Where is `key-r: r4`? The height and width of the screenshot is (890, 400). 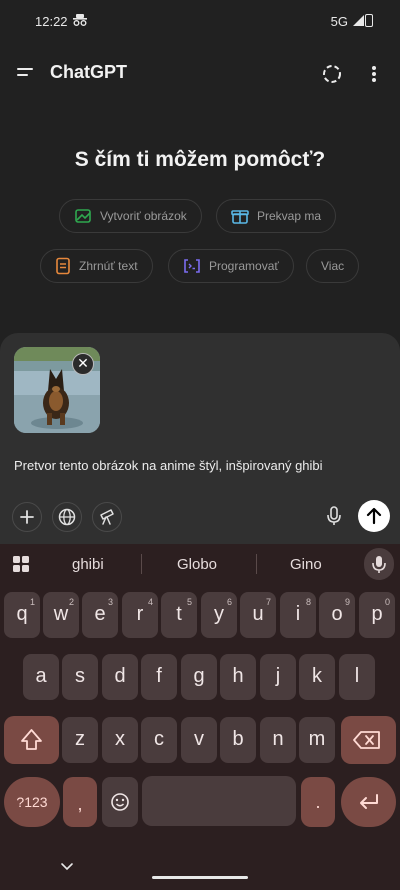 key-r: r4 is located at coordinates (140, 615).